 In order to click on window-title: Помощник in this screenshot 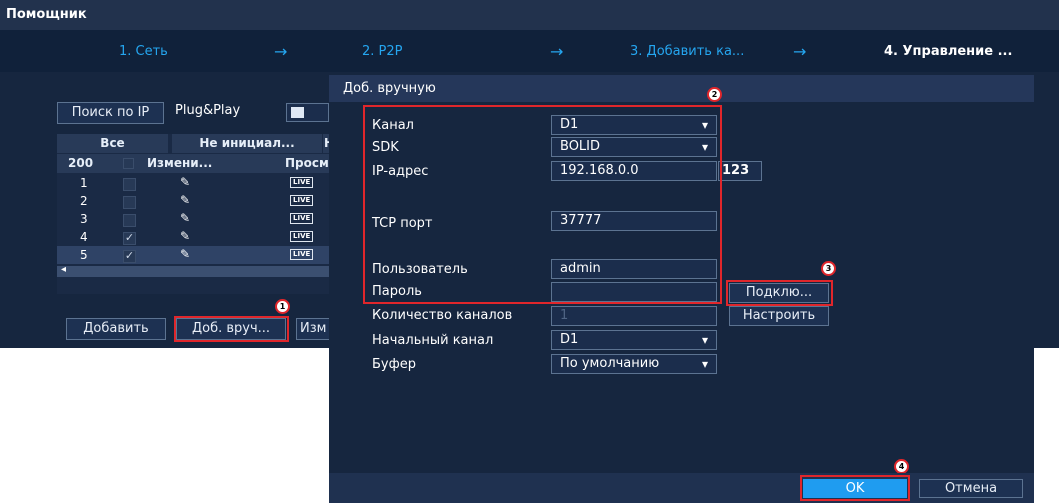, I will do `click(529, 15)`.